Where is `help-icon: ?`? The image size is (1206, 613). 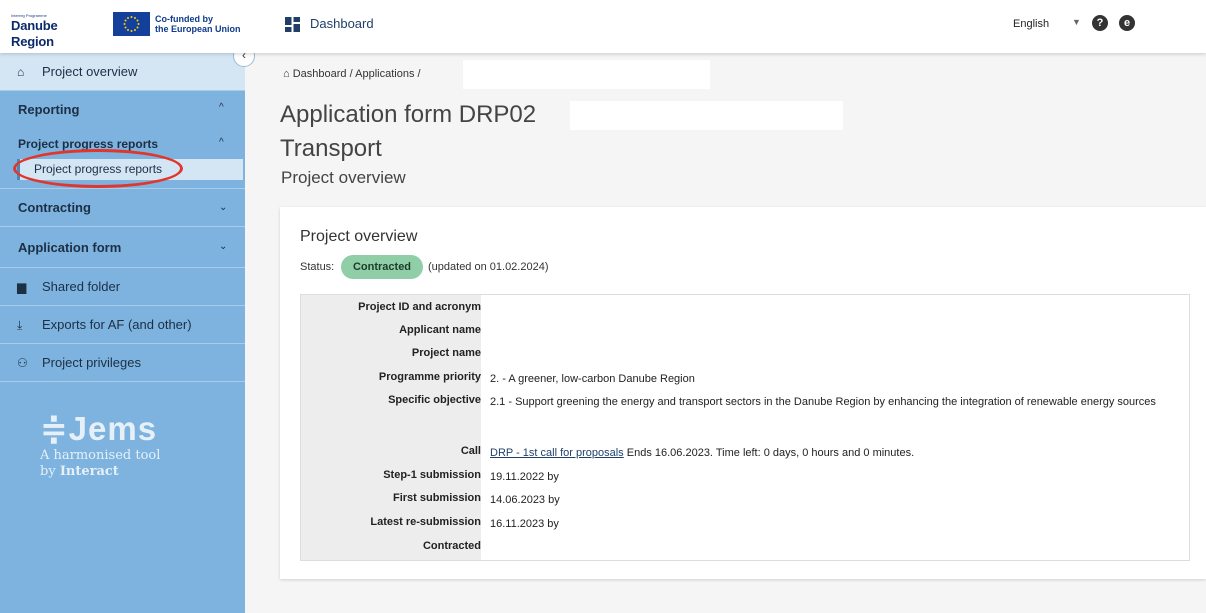 help-icon: ? is located at coordinates (1100, 23).